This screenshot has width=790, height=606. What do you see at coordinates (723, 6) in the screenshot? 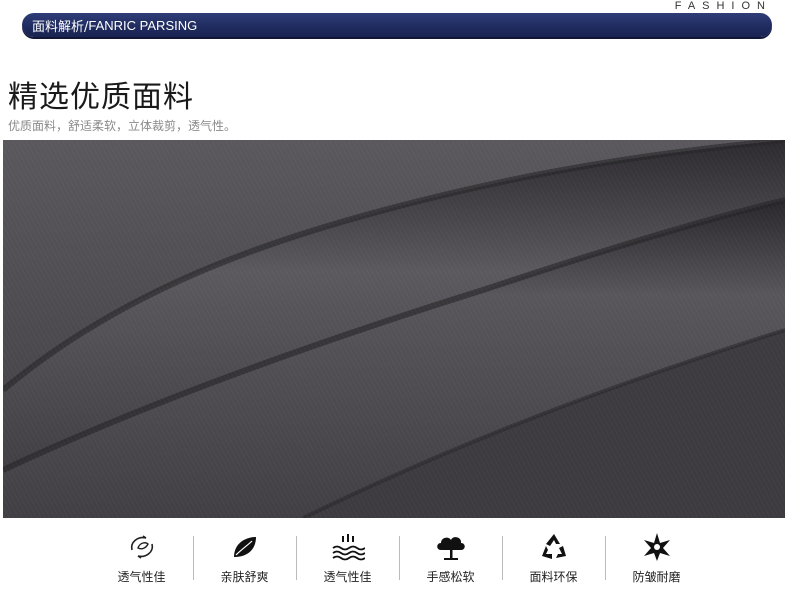
I see `fashion-tag: FASHION` at bounding box center [723, 6].